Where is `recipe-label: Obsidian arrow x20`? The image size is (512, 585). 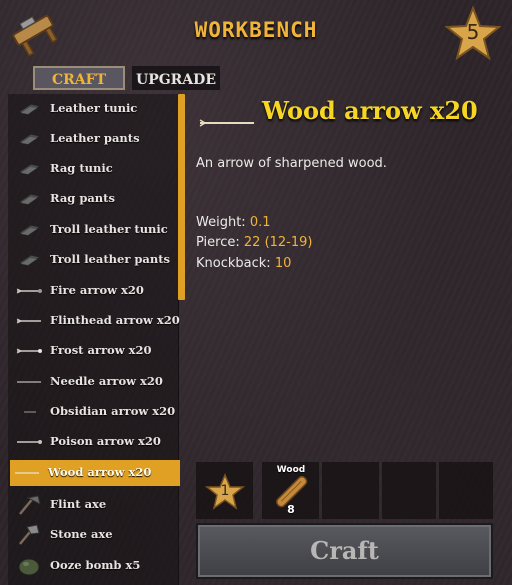
recipe-label: Obsidian arrow x20 is located at coordinates (113, 411).